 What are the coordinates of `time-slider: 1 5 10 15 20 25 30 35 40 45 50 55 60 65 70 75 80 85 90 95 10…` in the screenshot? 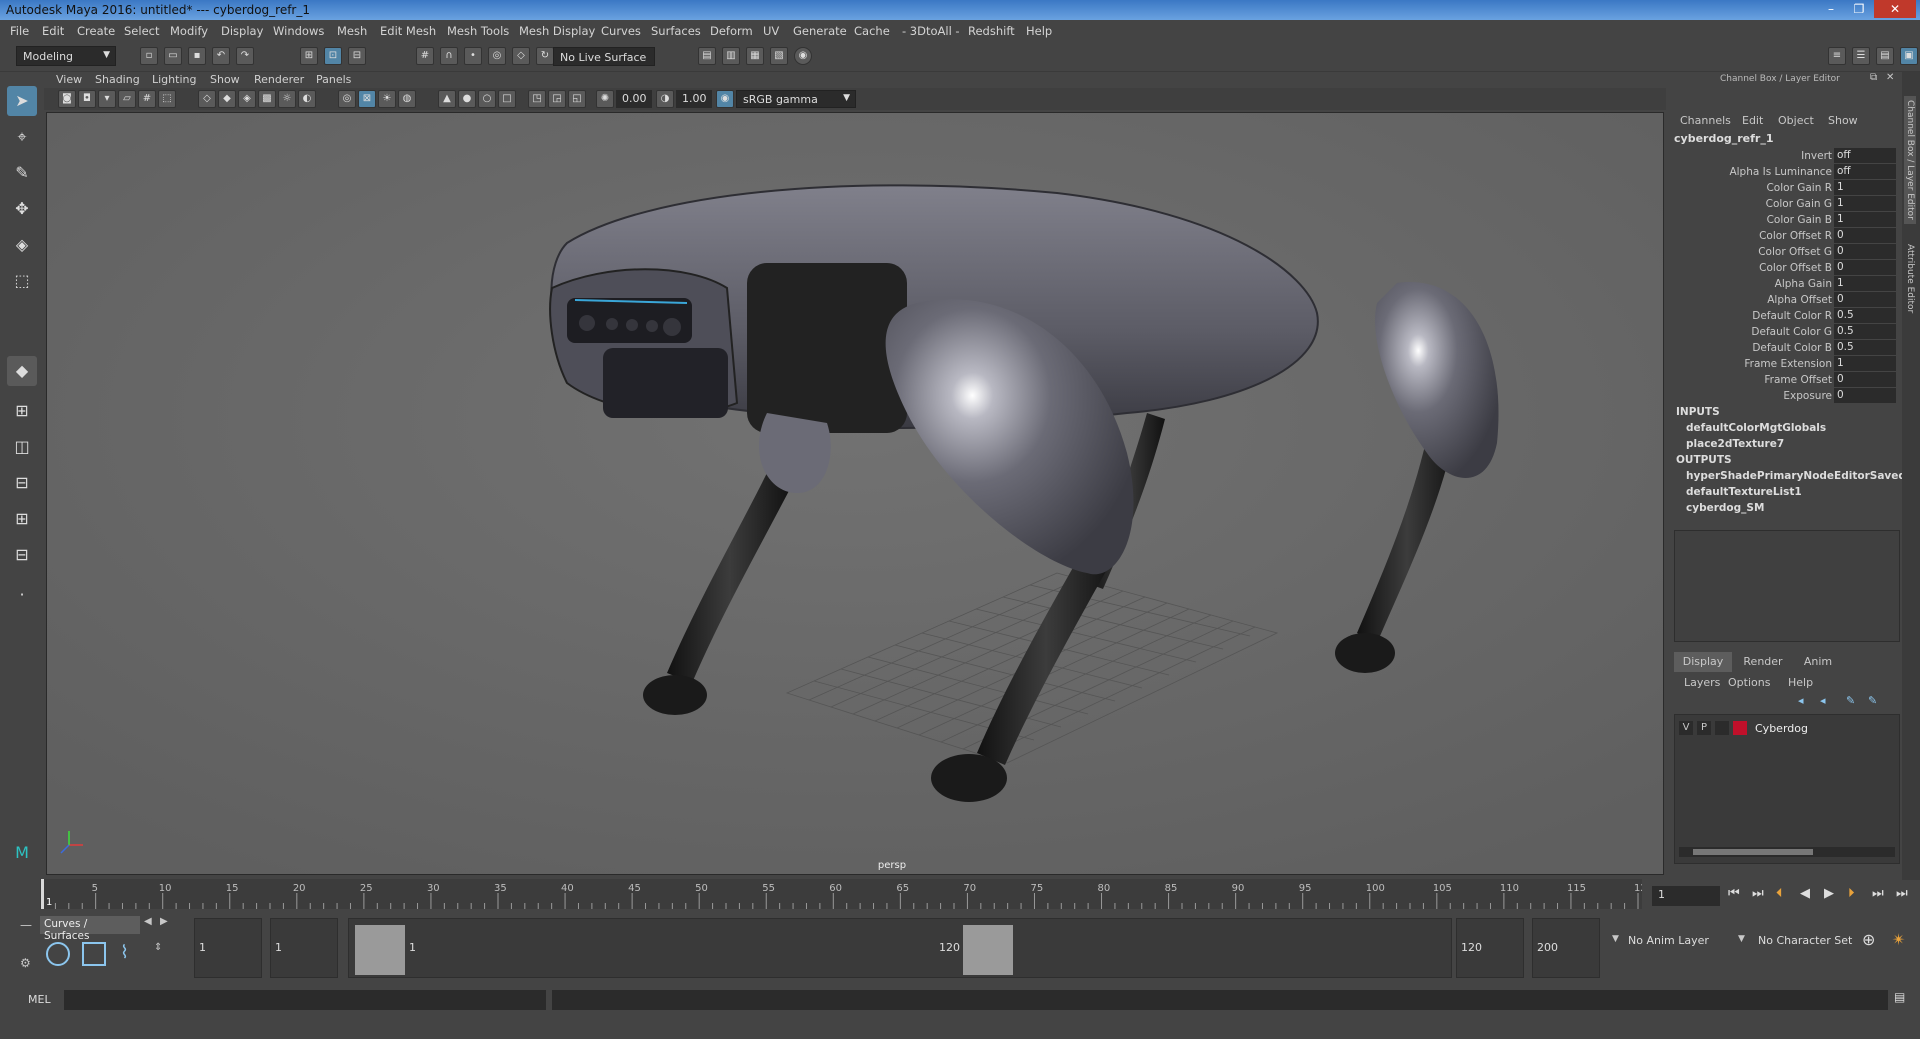 It's located at (846, 894).